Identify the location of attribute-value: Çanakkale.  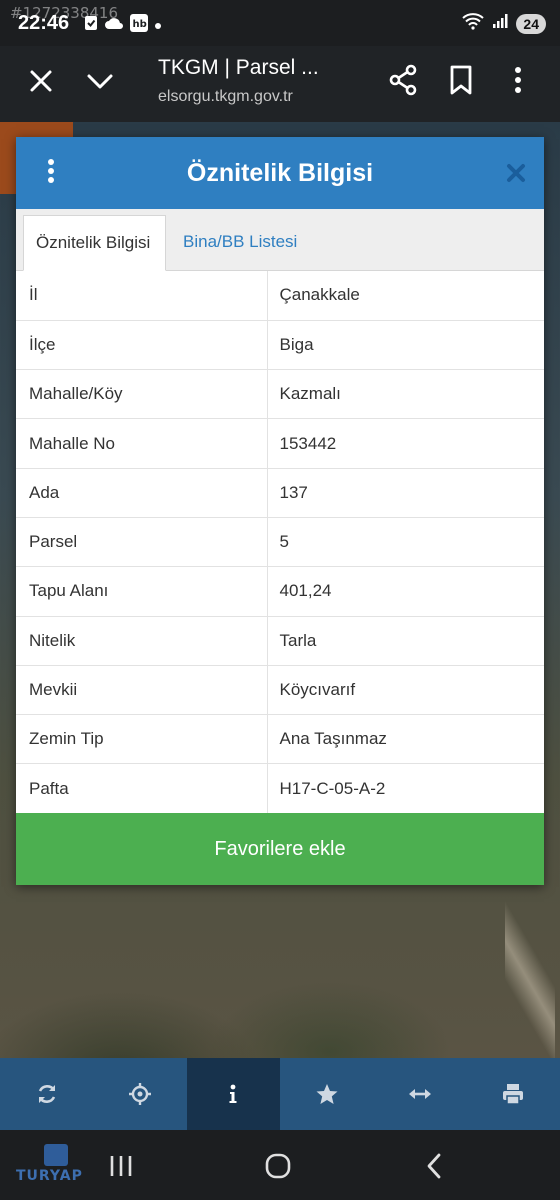
(405, 296).